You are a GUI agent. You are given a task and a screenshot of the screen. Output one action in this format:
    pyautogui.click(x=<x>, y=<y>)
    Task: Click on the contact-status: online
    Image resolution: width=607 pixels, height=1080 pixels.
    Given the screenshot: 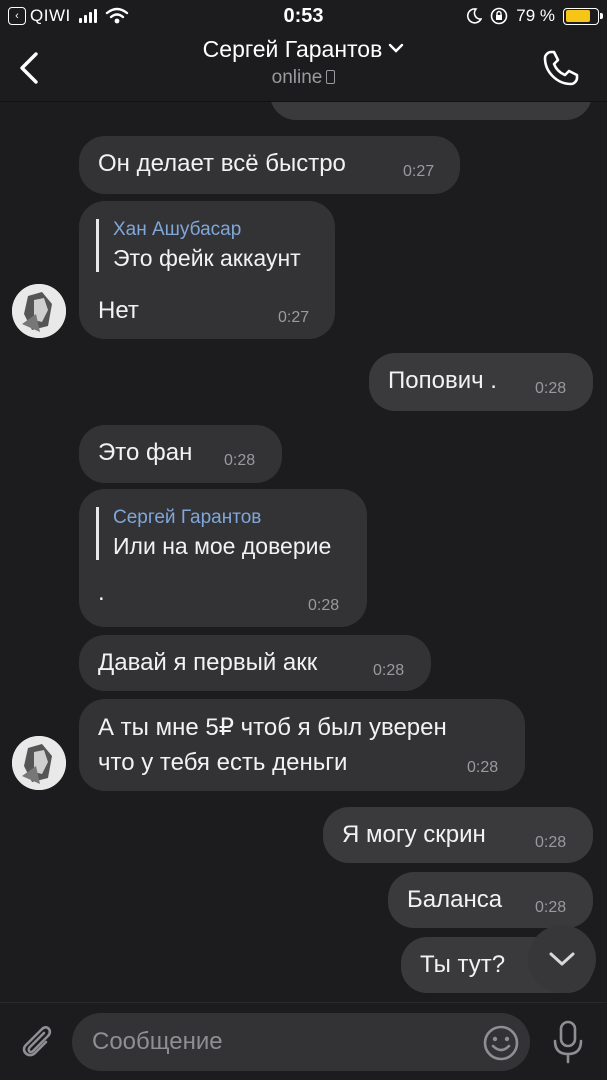 What is the action you would take?
    pyautogui.click(x=303, y=78)
    